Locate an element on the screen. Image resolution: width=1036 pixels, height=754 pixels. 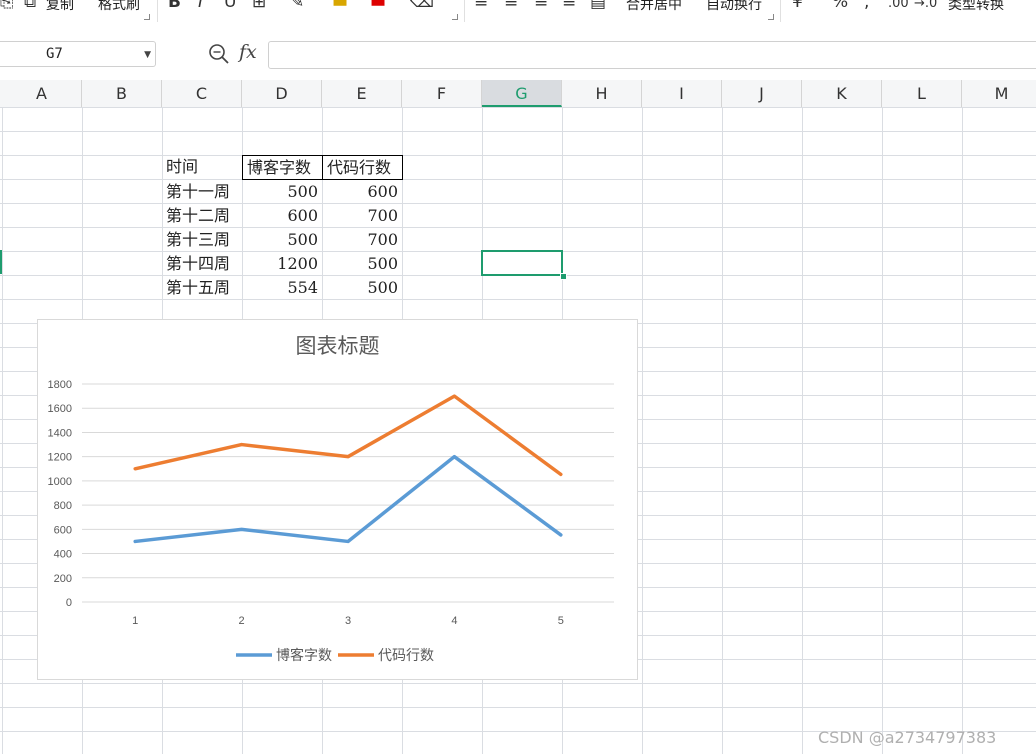
font-group-launcher-icon is located at coordinates (455, 17).